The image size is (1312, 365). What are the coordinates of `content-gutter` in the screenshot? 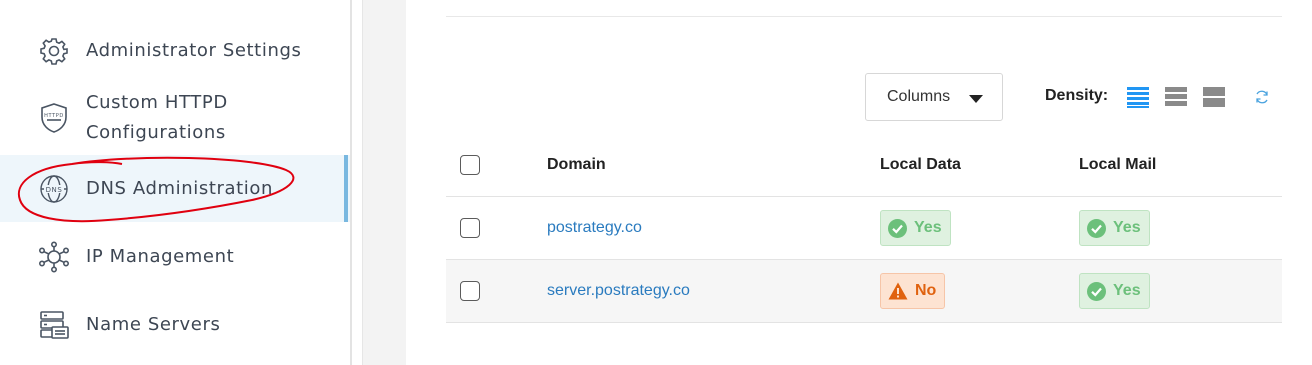 It's located at (384, 182).